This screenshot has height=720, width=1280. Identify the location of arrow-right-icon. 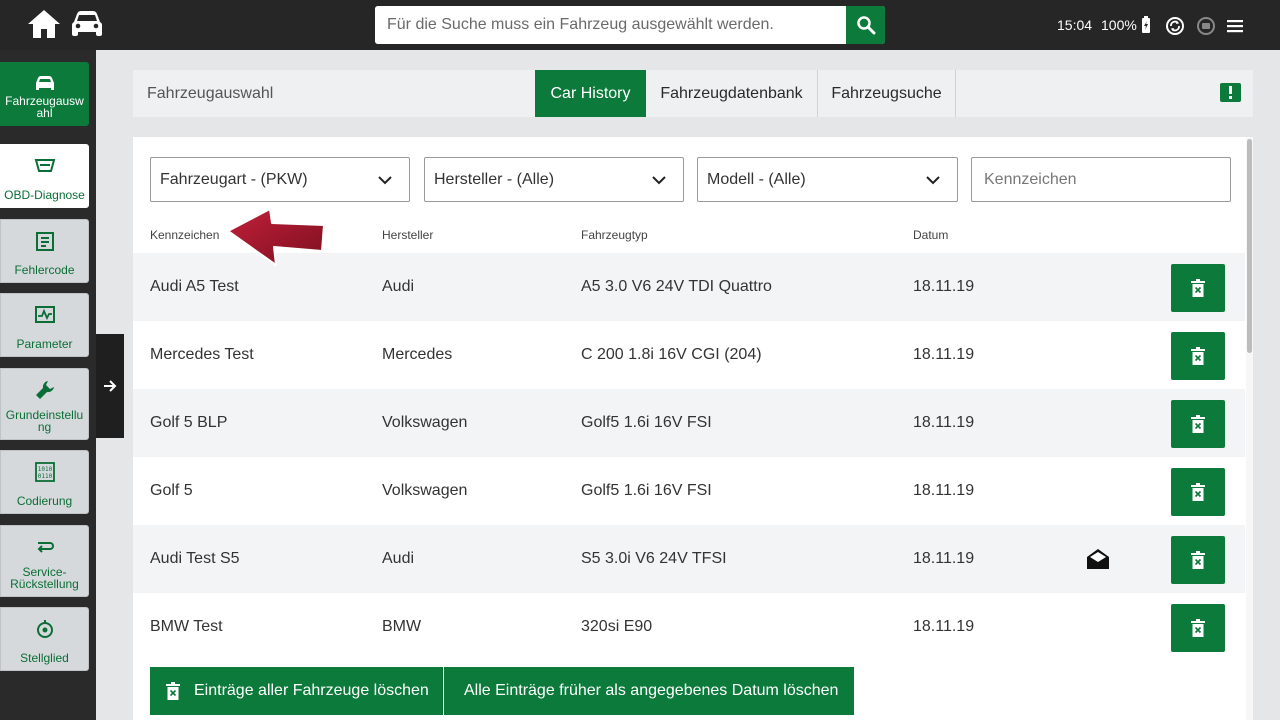
(110, 386).